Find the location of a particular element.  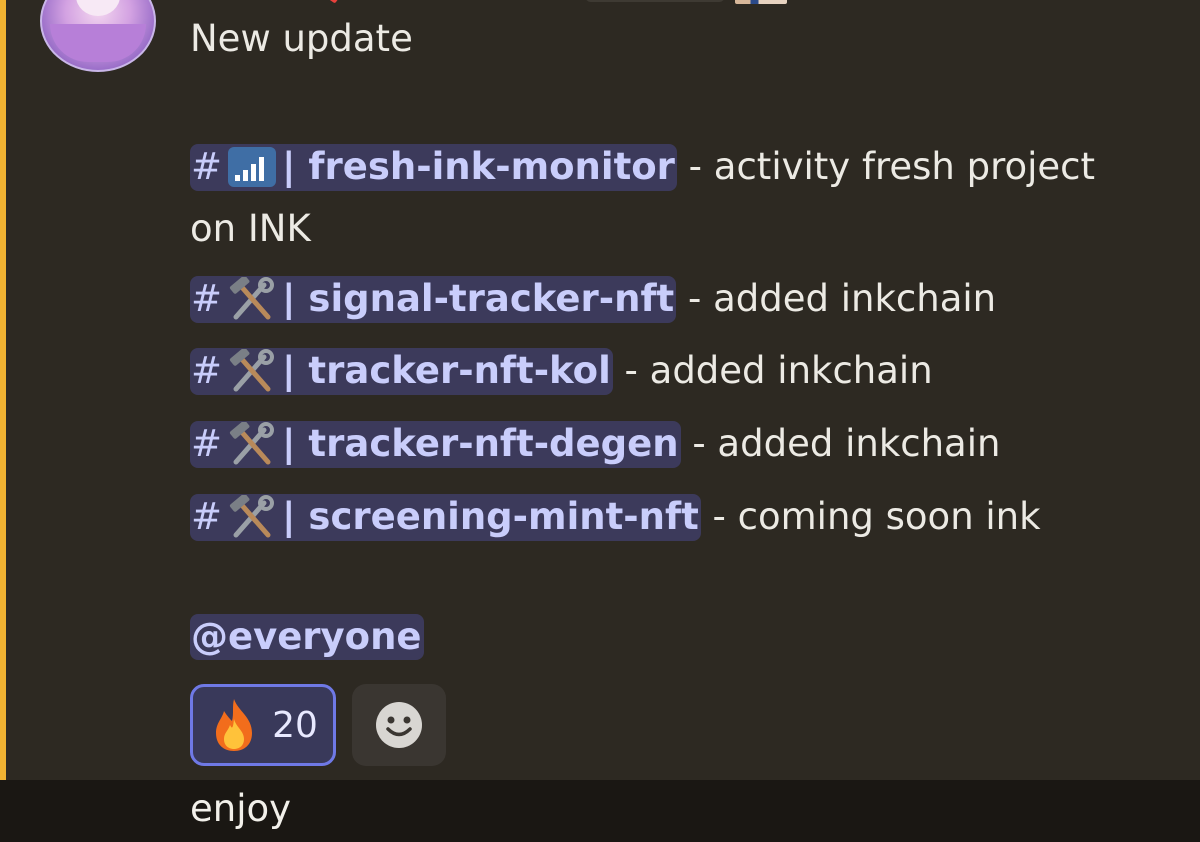

channel-line: # | tracker-nft-degen - added inkchain is located at coordinates (595, 444).